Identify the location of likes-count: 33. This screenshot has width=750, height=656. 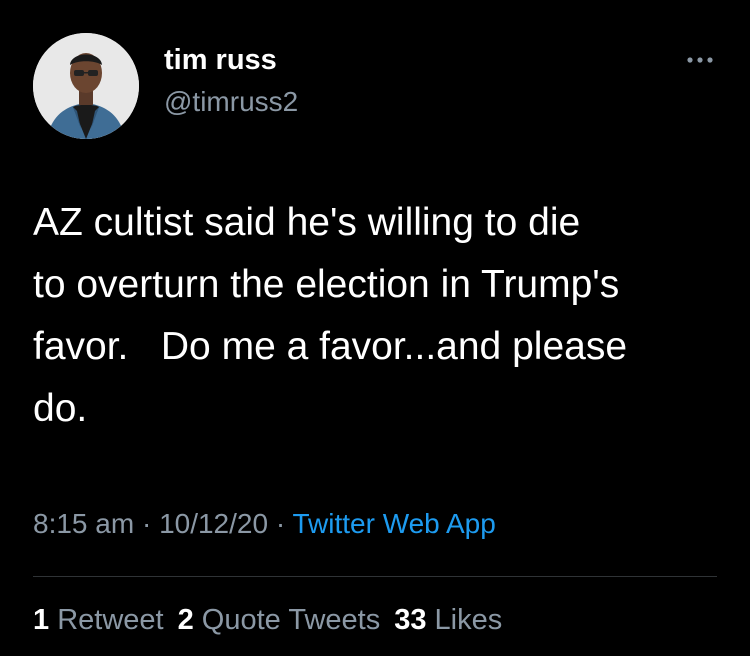
(410, 620).